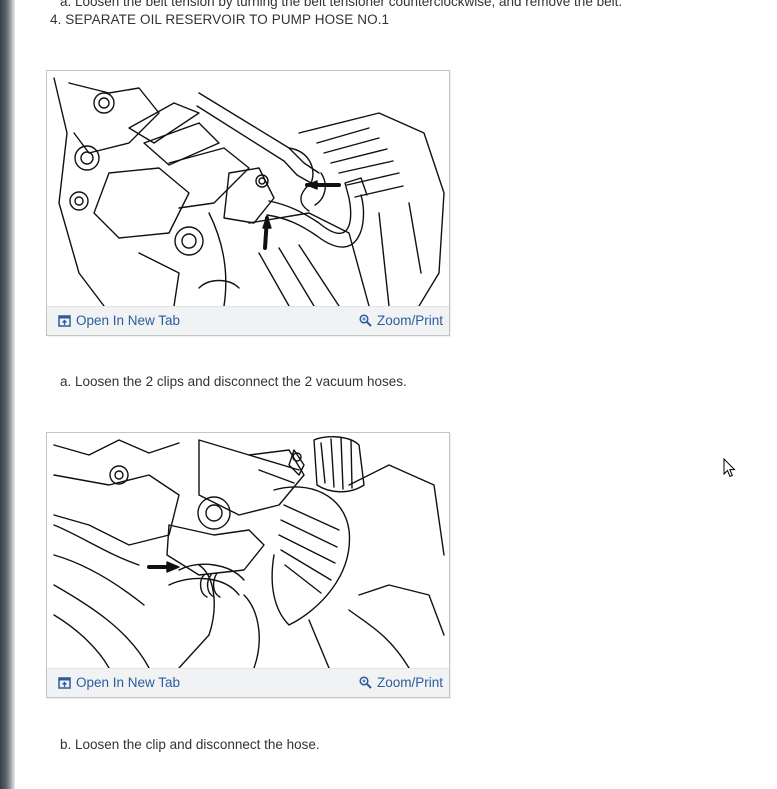  I want to click on figure-2-toolbar: Open In New Tab Zoom/Print, so click(248, 682).